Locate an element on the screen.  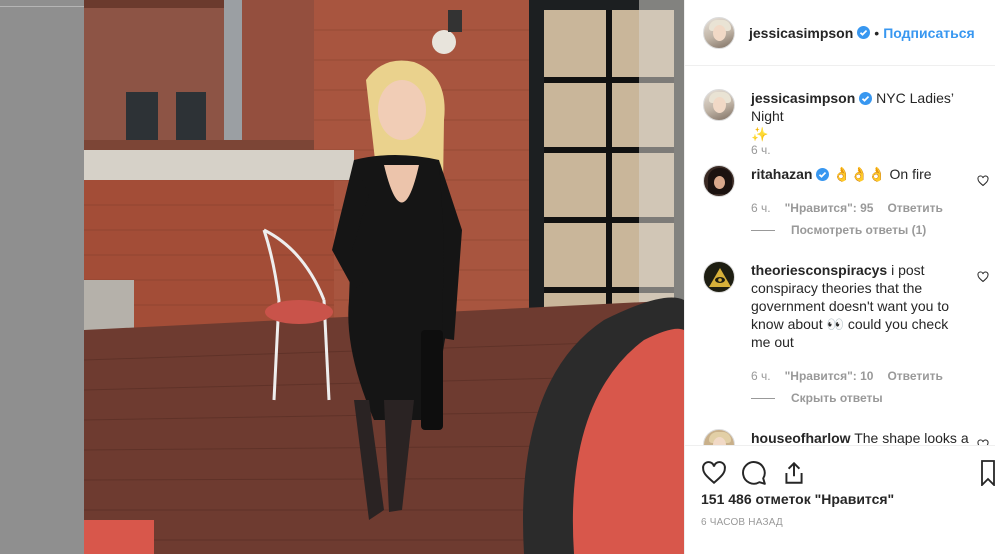
post-header: jessicasimpson • Подписаться is located at coordinates (840, 33).